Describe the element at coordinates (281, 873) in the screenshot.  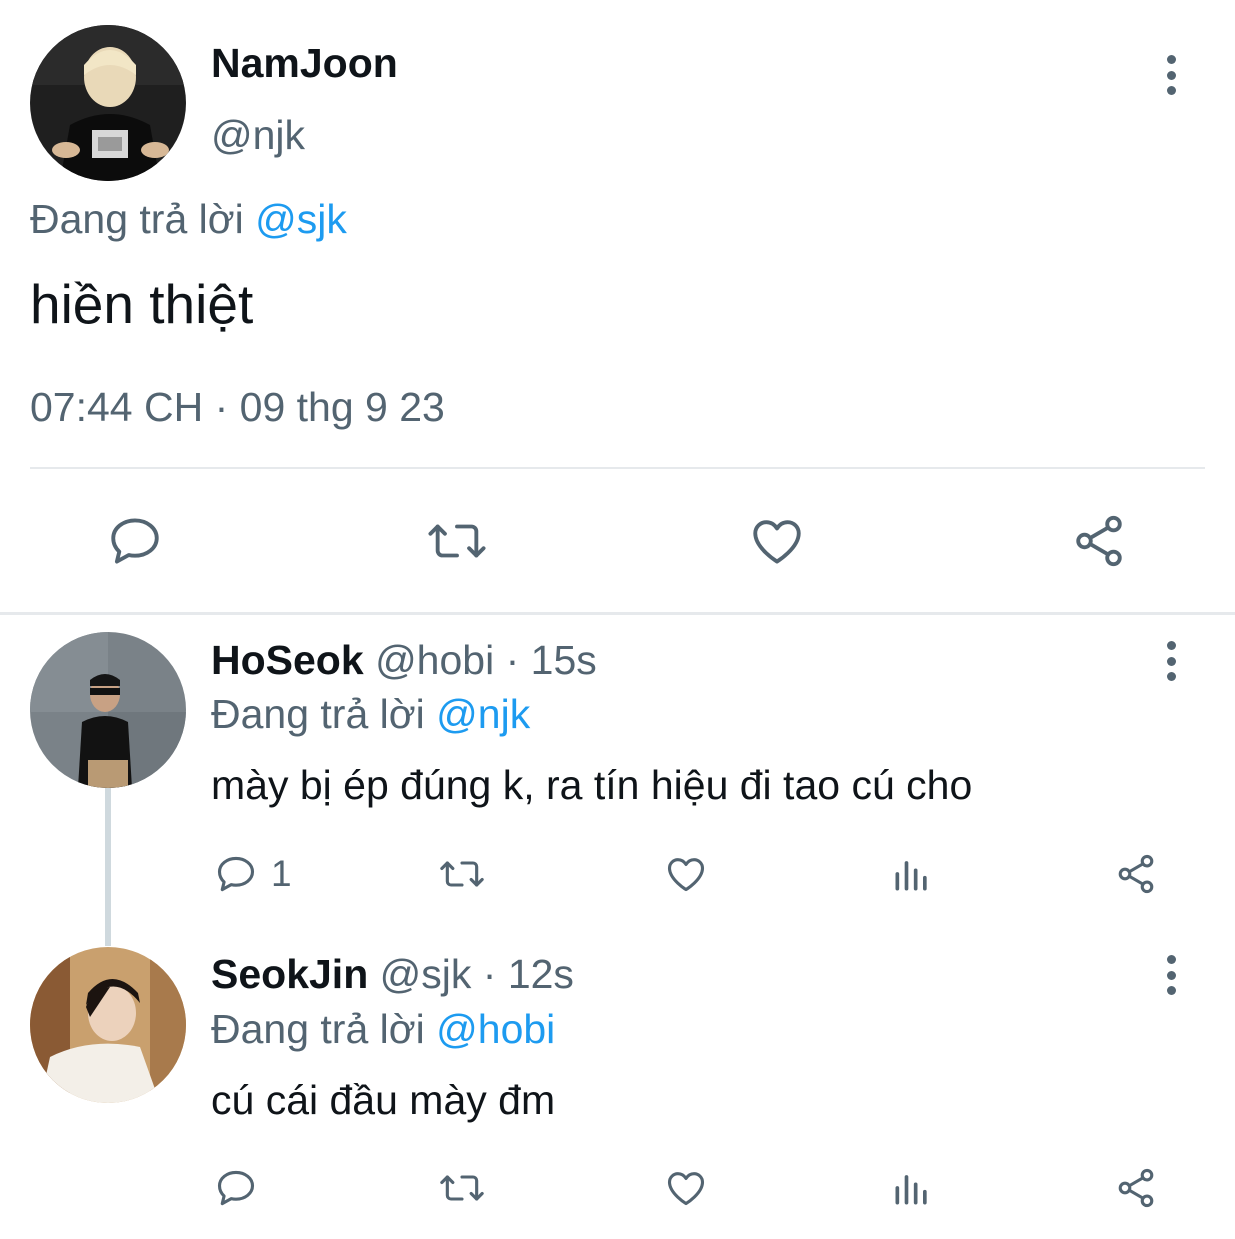
I see `reply-count: 1` at that location.